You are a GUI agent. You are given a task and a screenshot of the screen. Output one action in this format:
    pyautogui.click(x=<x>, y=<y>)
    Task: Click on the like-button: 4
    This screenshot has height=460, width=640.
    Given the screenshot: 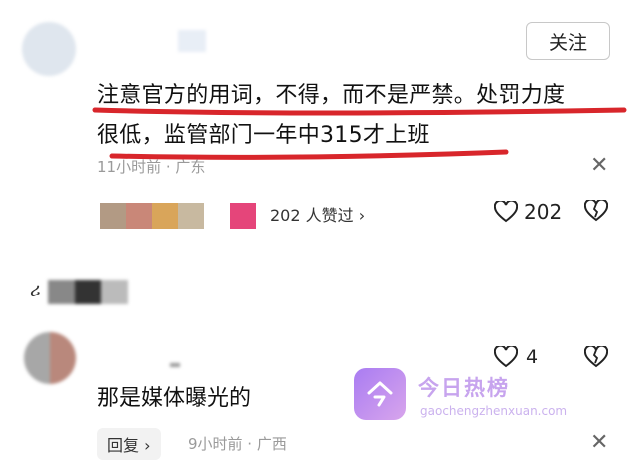 What is the action you would take?
    pyautogui.click(x=516, y=357)
    